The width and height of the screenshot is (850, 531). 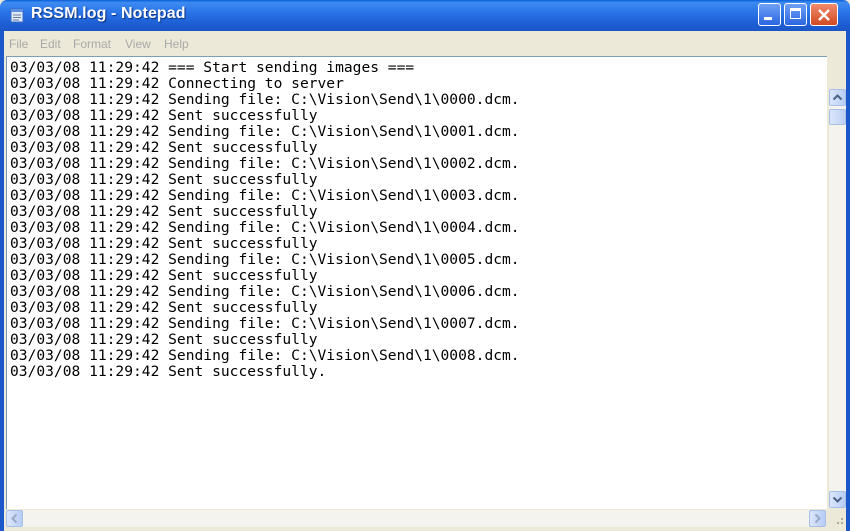 What do you see at coordinates (837, 117) in the screenshot?
I see `scroll-thumb` at bounding box center [837, 117].